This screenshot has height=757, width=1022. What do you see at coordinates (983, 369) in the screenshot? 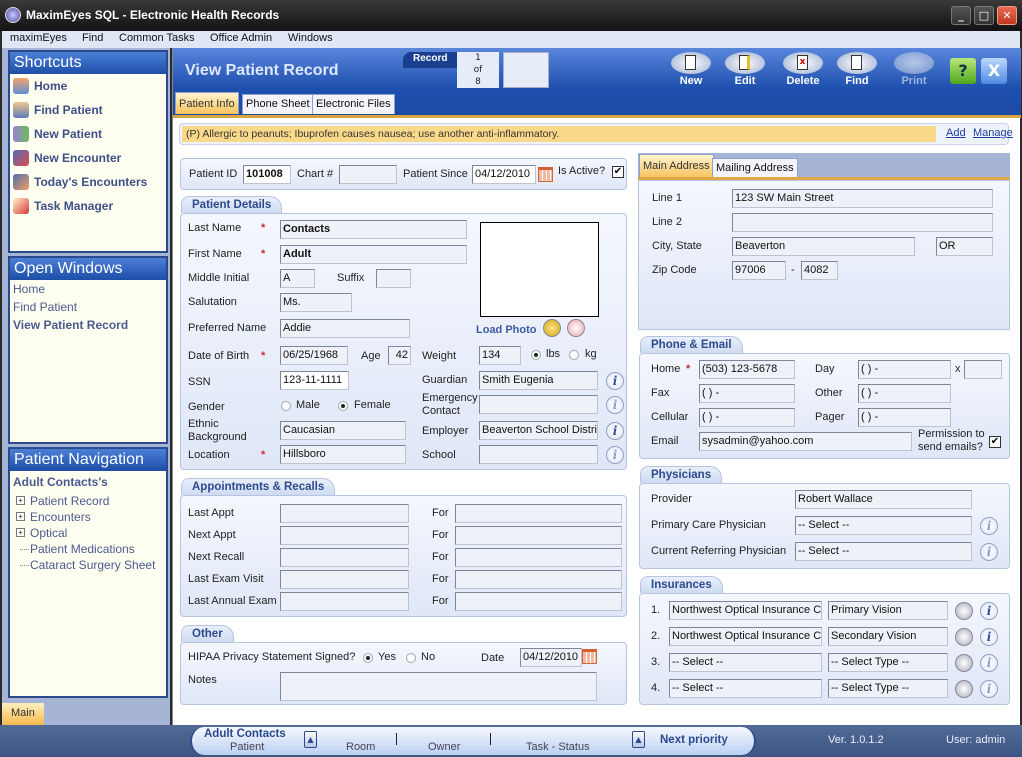
I see `extension-field` at bounding box center [983, 369].